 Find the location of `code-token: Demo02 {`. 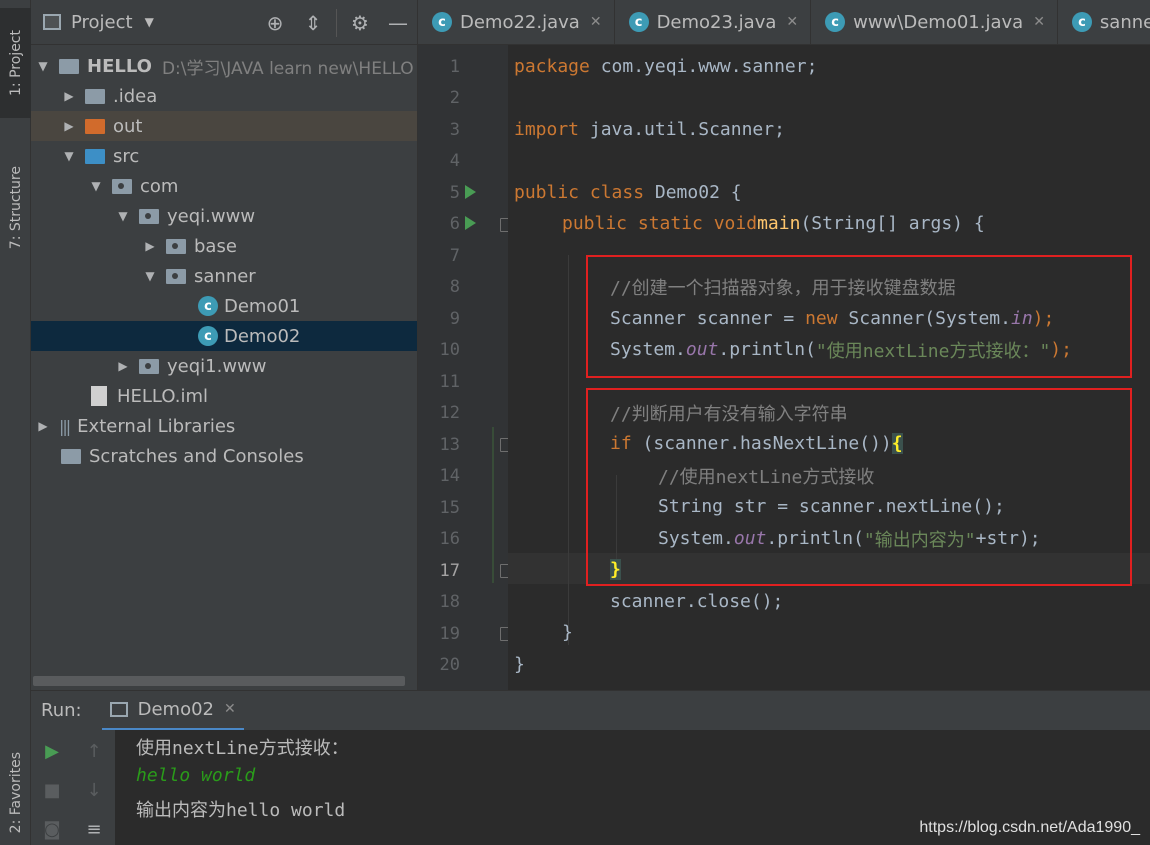

code-token: Demo02 { is located at coordinates (693, 192).